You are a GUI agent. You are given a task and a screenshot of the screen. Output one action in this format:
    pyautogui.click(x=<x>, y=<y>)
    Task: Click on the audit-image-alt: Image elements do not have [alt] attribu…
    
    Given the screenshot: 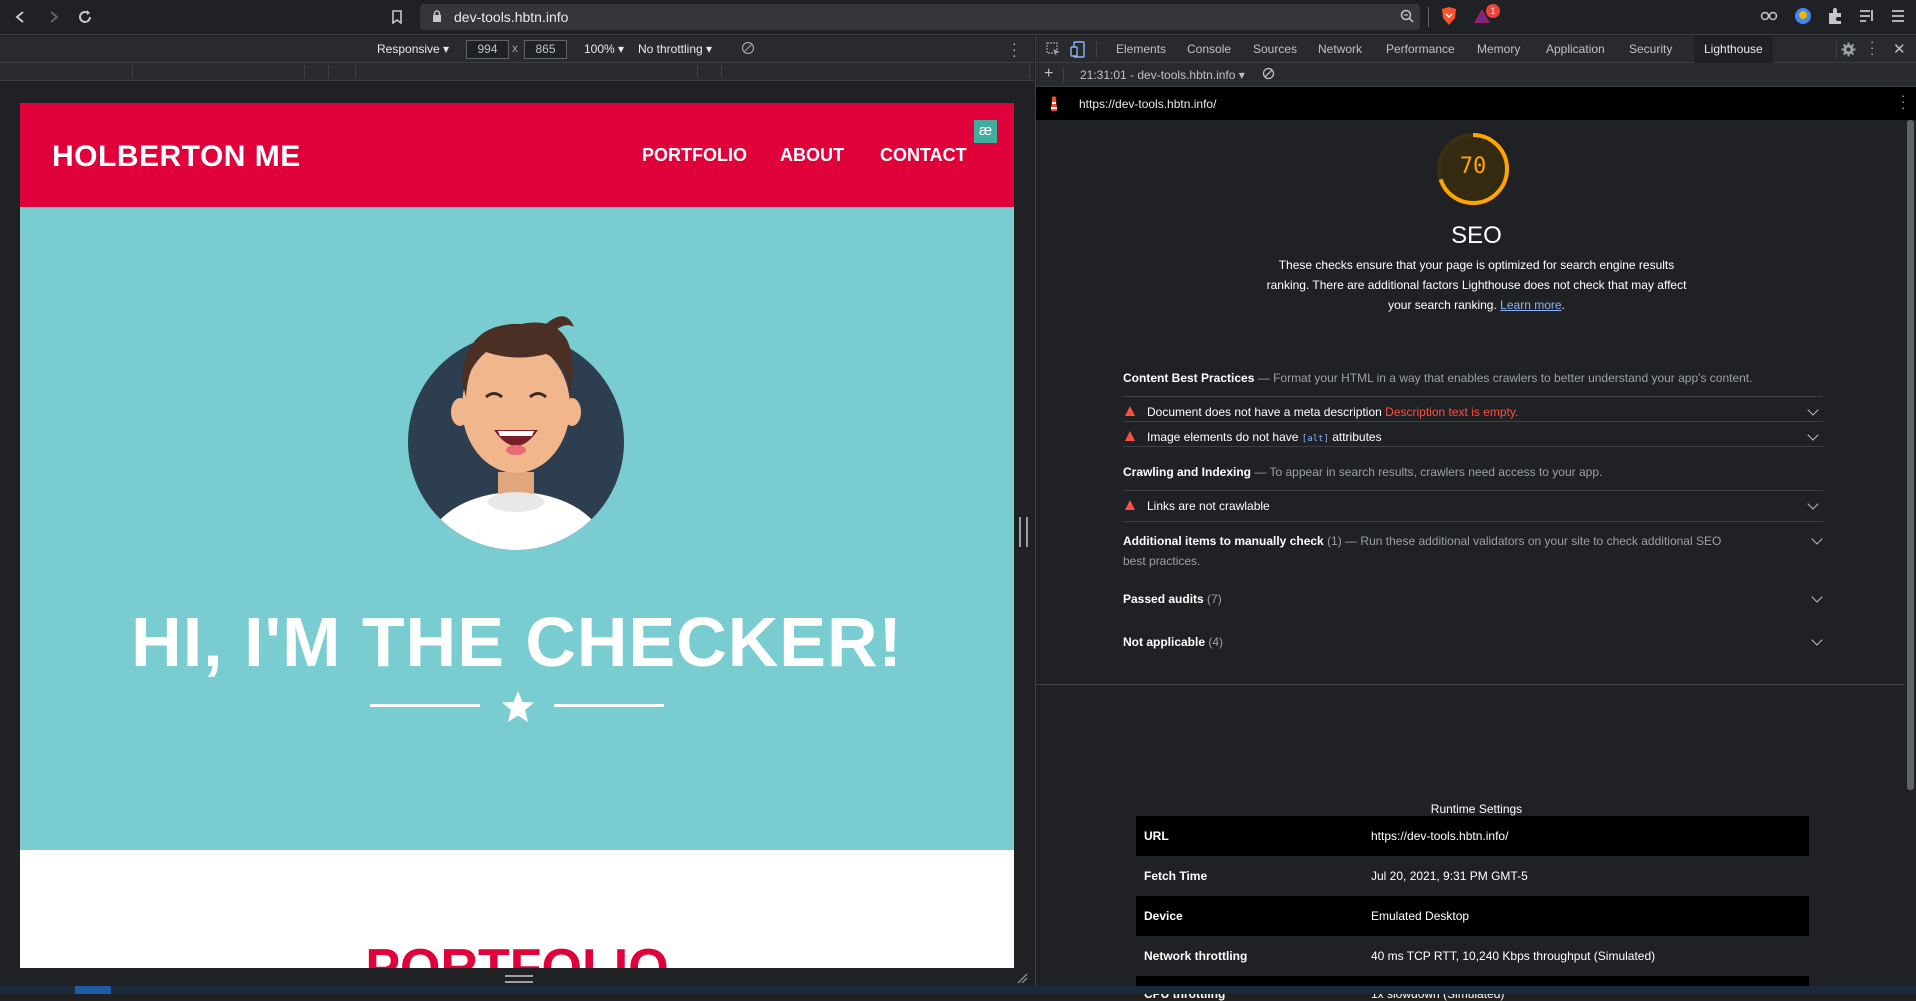 What is the action you would take?
    pyautogui.click(x=1473, y=436)
    